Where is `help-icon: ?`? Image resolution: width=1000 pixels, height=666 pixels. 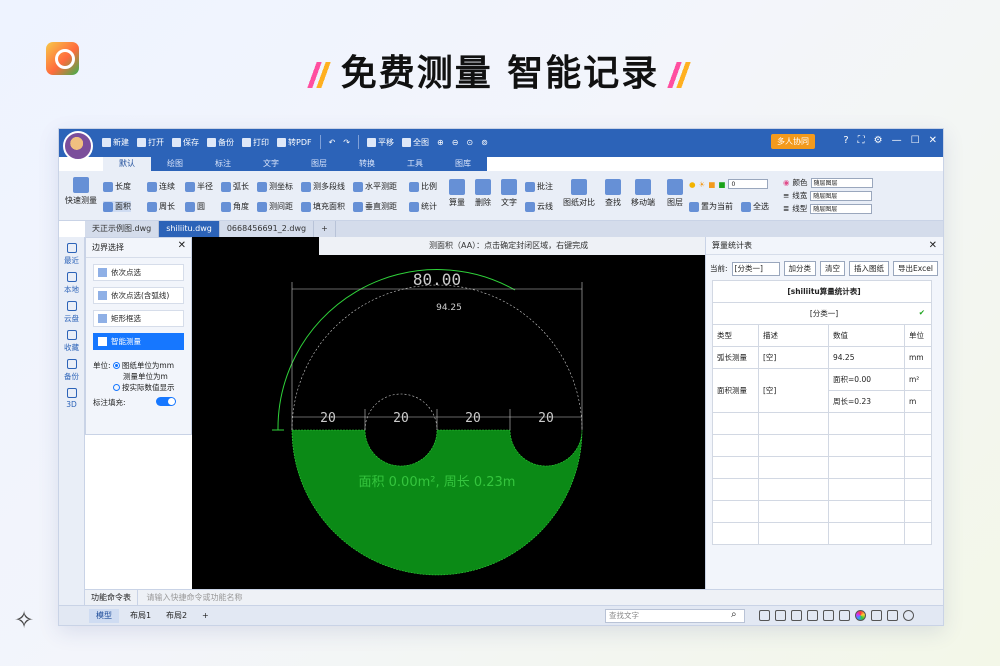 help-icon: ? is located at coordinates (845, 140).